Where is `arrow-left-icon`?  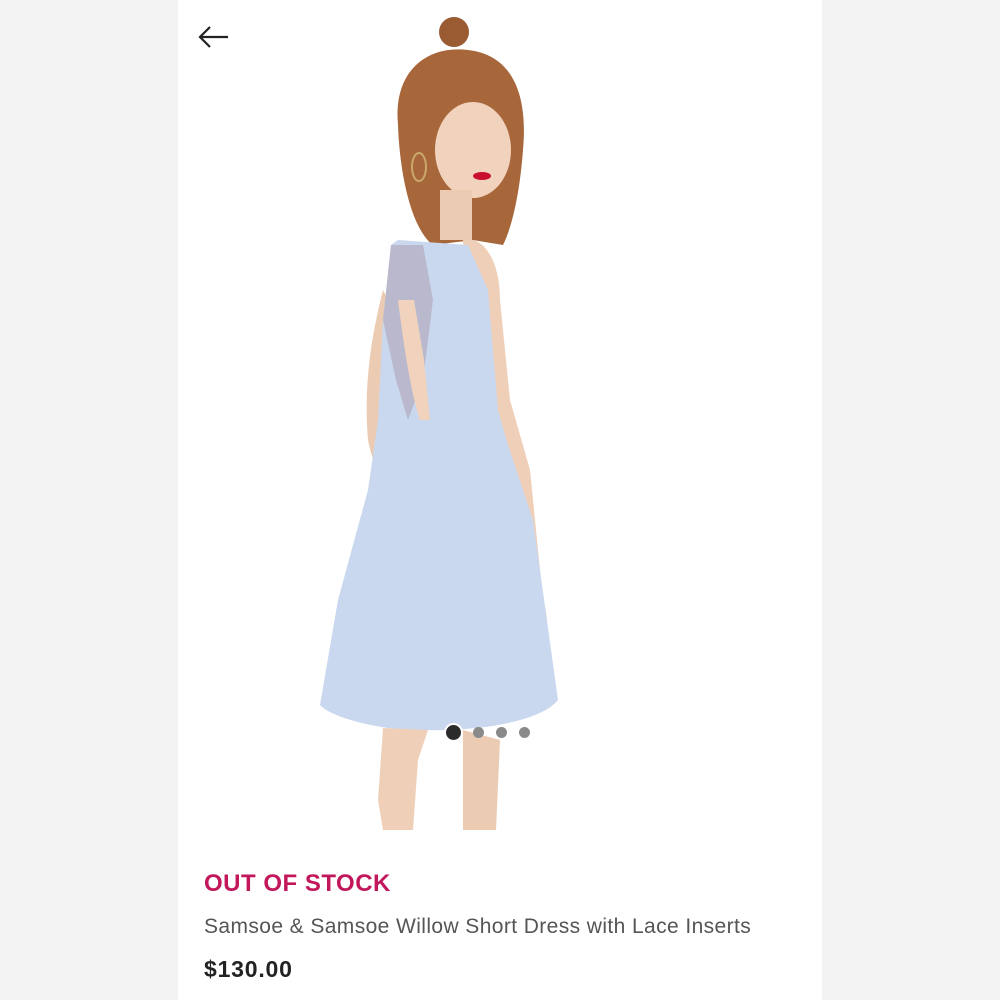 arrow-left-icon is located at coordinates (213, 37).